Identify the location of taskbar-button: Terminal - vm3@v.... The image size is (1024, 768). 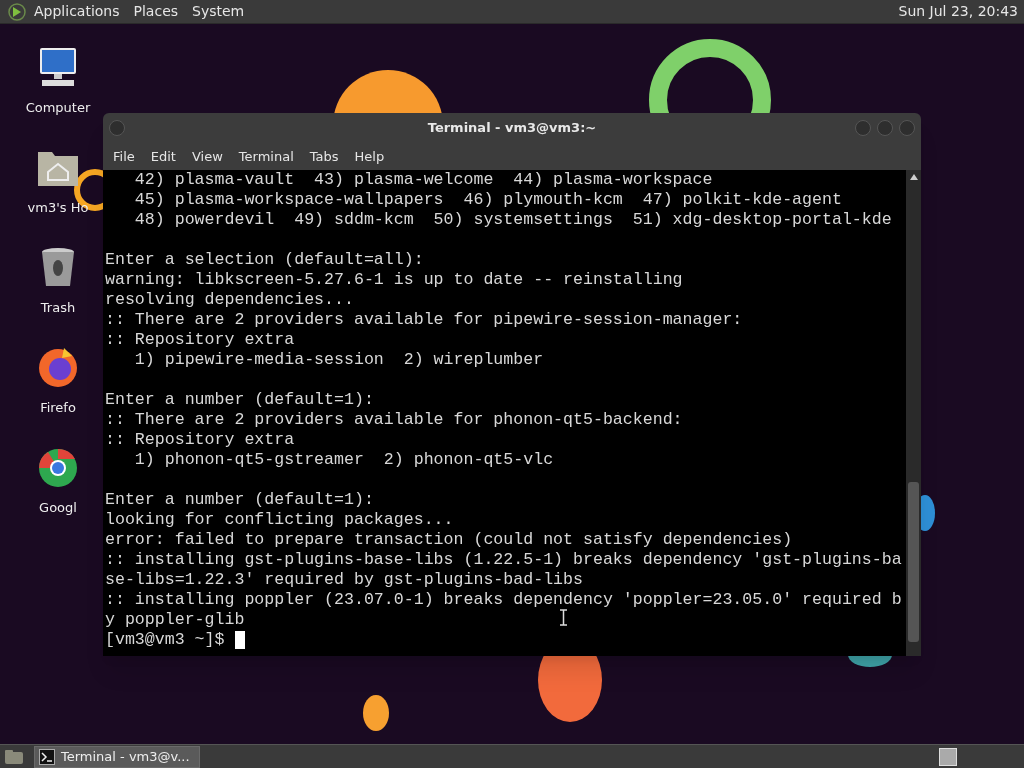
(117, 756).